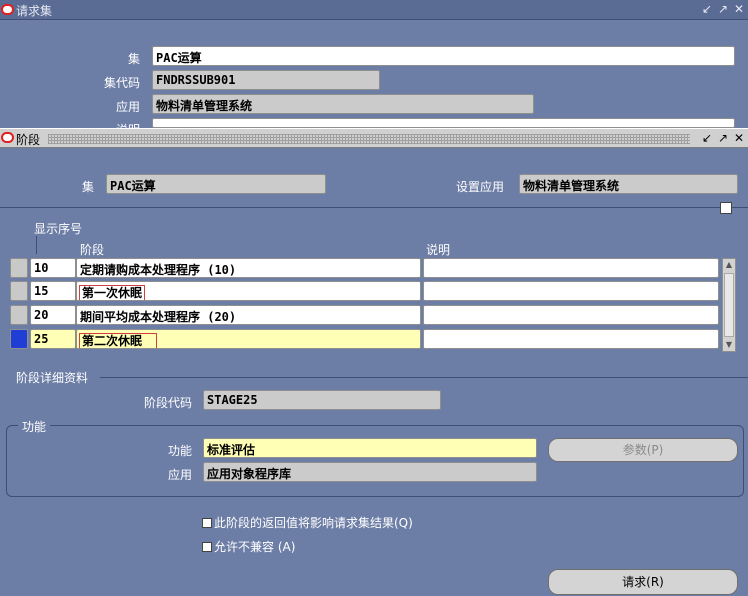 This screenshot has width=748, height=596. I want to click on stage-titlebar: 阶段 ↙ ↗ ✕, so click(374, 138).